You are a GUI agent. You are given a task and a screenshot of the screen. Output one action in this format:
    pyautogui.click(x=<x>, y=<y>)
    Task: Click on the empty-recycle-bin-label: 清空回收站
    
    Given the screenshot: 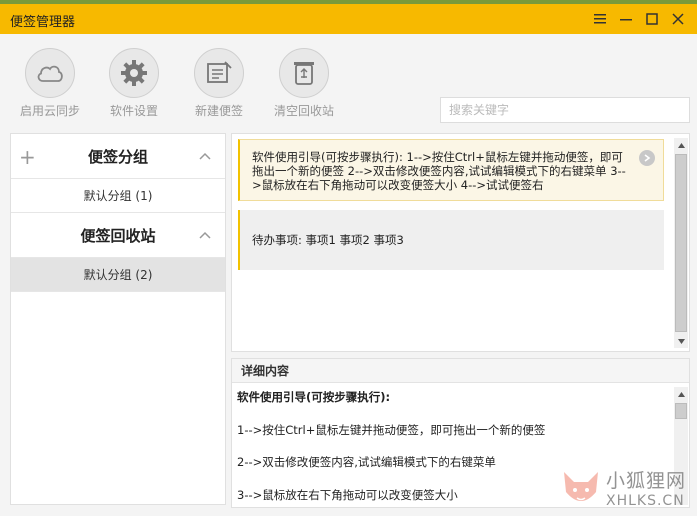 What is the action you would take?
    pyautogui.click(x=303, y=111)
    